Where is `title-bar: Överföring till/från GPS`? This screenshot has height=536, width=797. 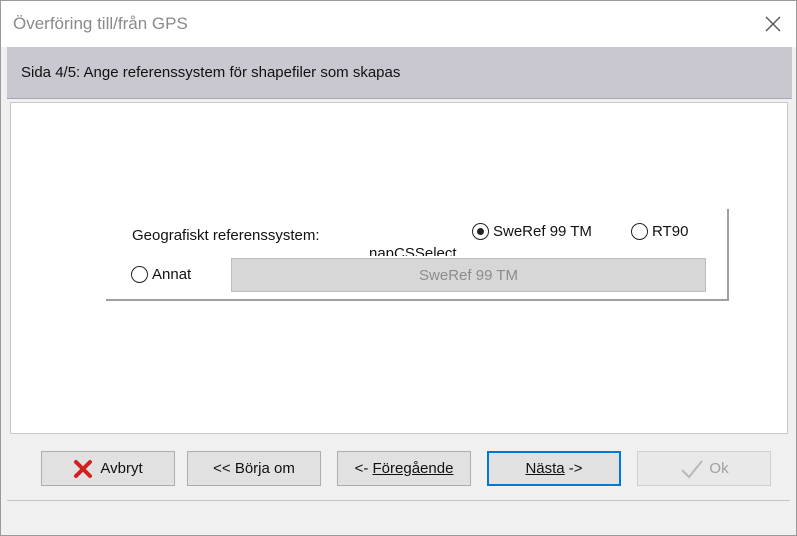 title-bar: Överföring till/från GPS is located at coordinates (398, 24).